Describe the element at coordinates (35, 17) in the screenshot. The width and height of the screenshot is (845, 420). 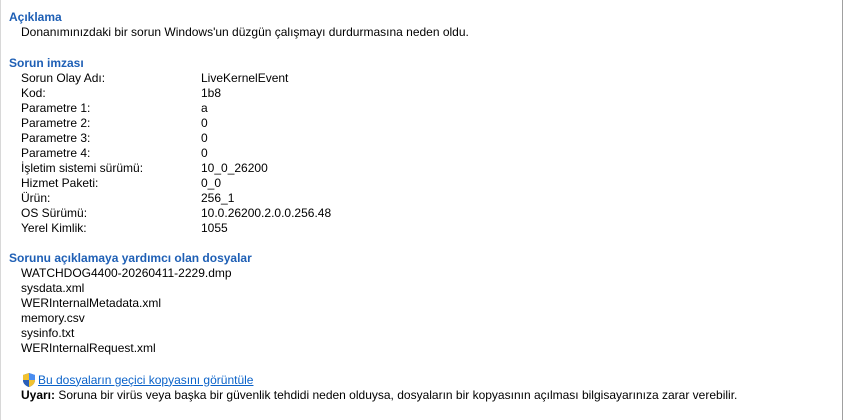
I see `description-heading: Açıklama` at that location.